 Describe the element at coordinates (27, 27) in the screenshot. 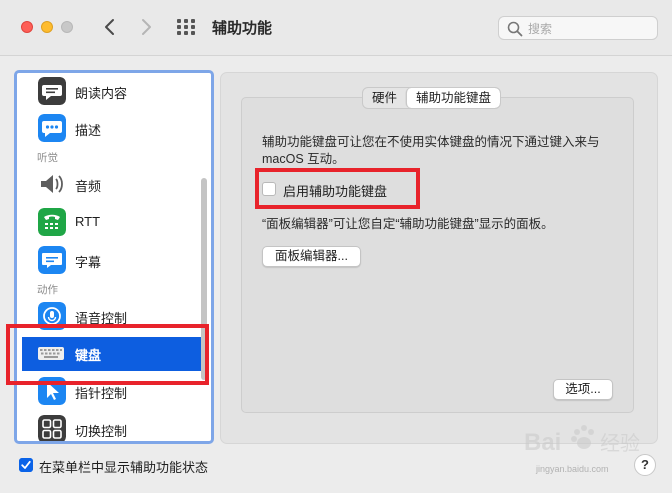

I see `close-window-button` at that location.